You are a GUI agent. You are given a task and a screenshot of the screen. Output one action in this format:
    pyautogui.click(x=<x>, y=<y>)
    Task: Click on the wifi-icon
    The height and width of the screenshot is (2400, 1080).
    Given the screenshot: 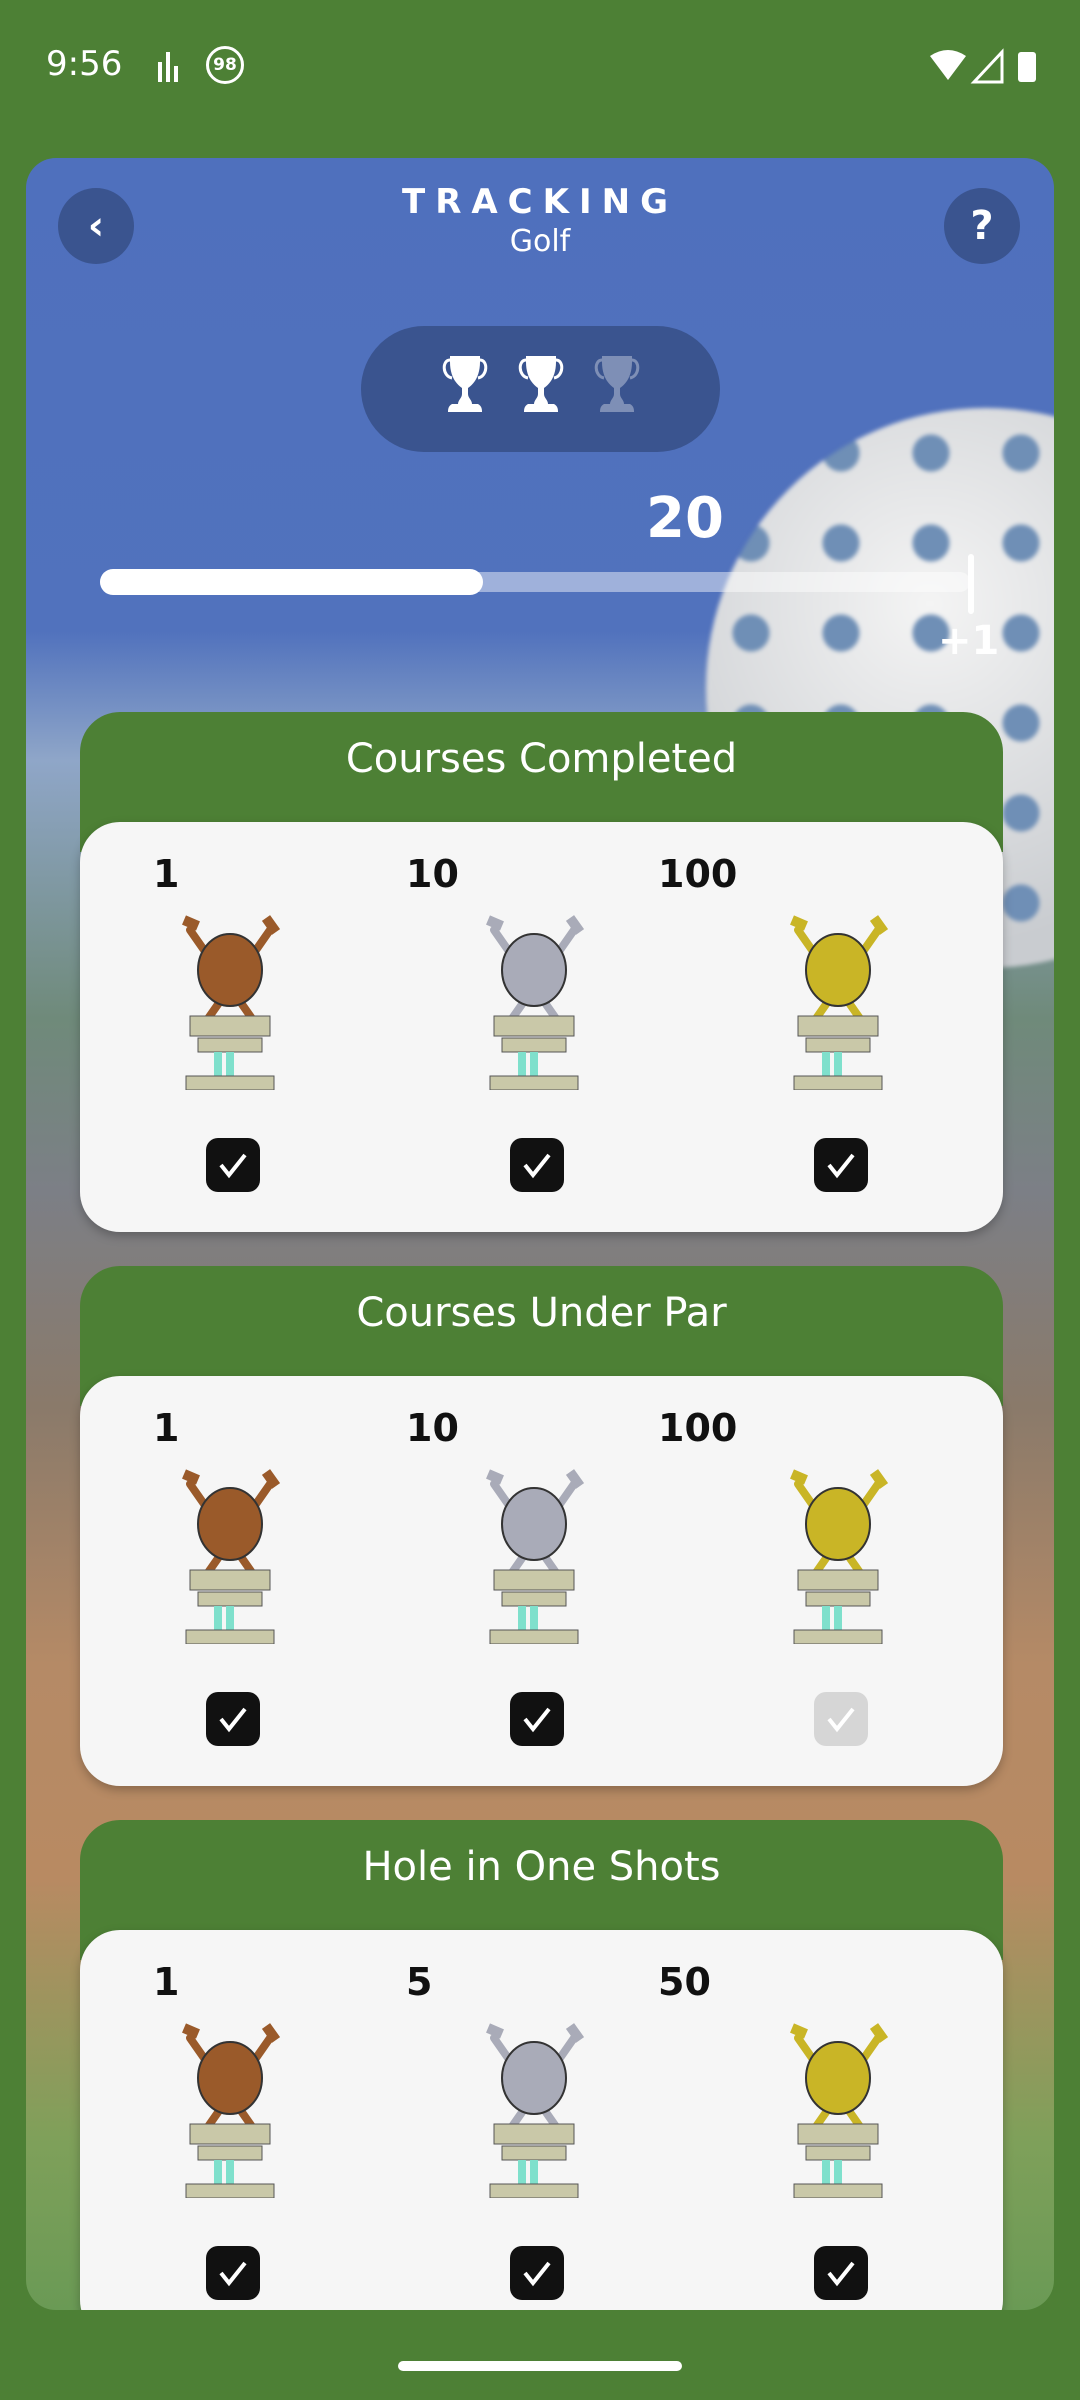 What is the action you would take?
    pyautogui.click(x=948, y=65)
    